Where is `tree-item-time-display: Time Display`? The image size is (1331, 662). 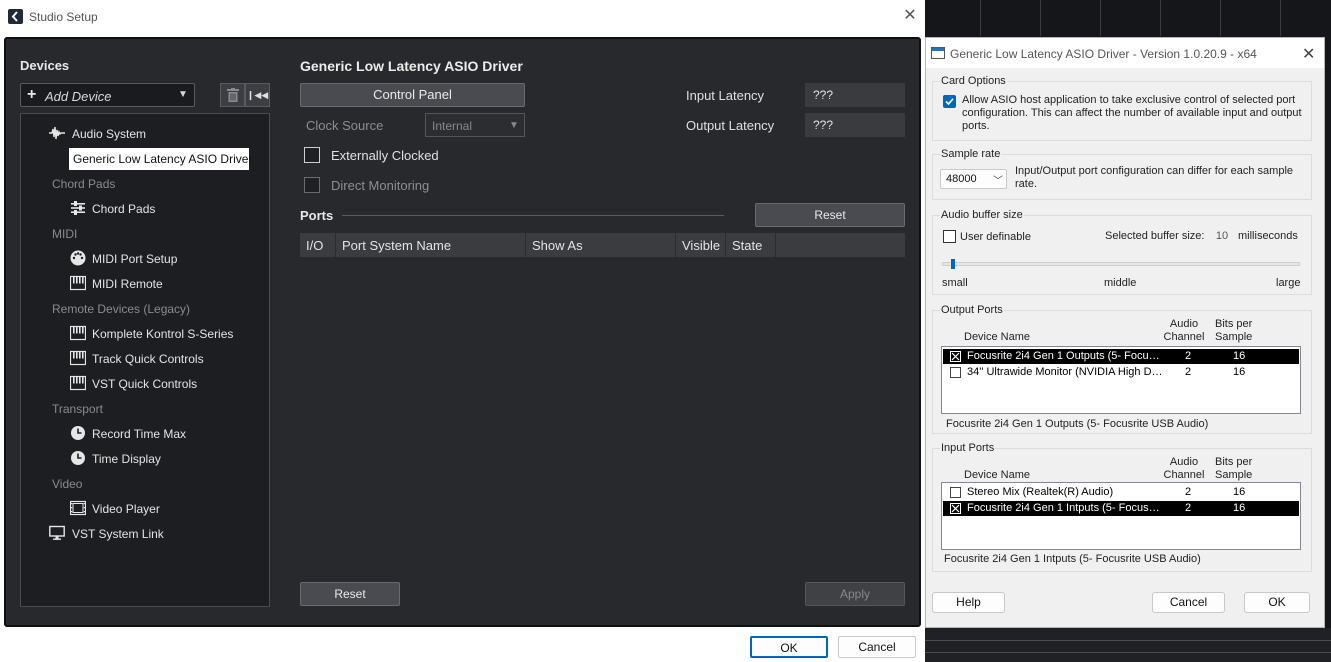
tree-item-time-display: Time Display is located at coordinates (126, 459).